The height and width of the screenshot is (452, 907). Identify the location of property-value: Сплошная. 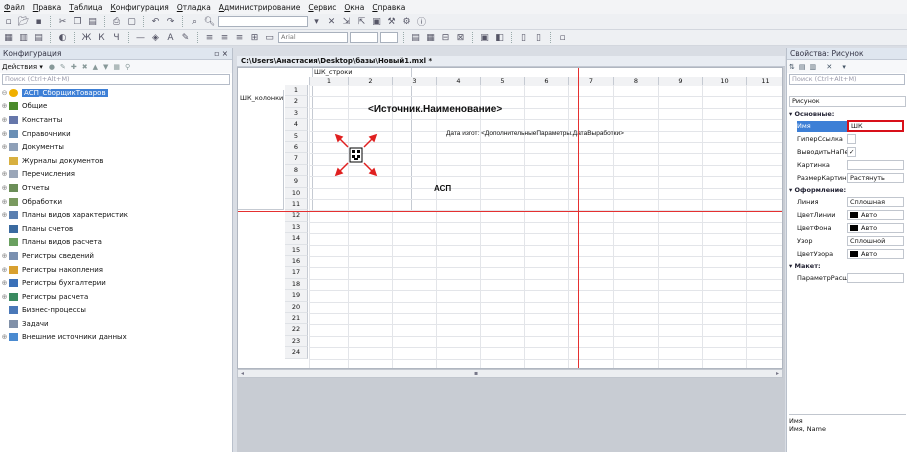
(875, 202).